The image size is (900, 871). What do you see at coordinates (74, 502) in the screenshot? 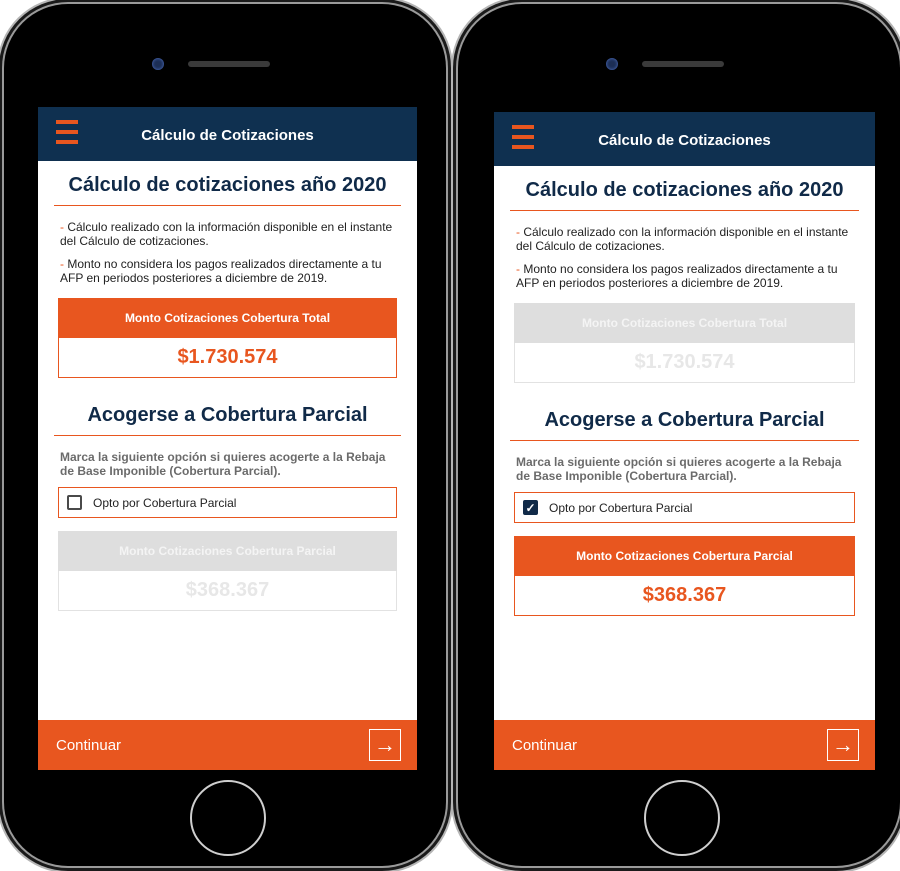
I see `partial-coverage-checkbox` at bounding box center [74, 502].